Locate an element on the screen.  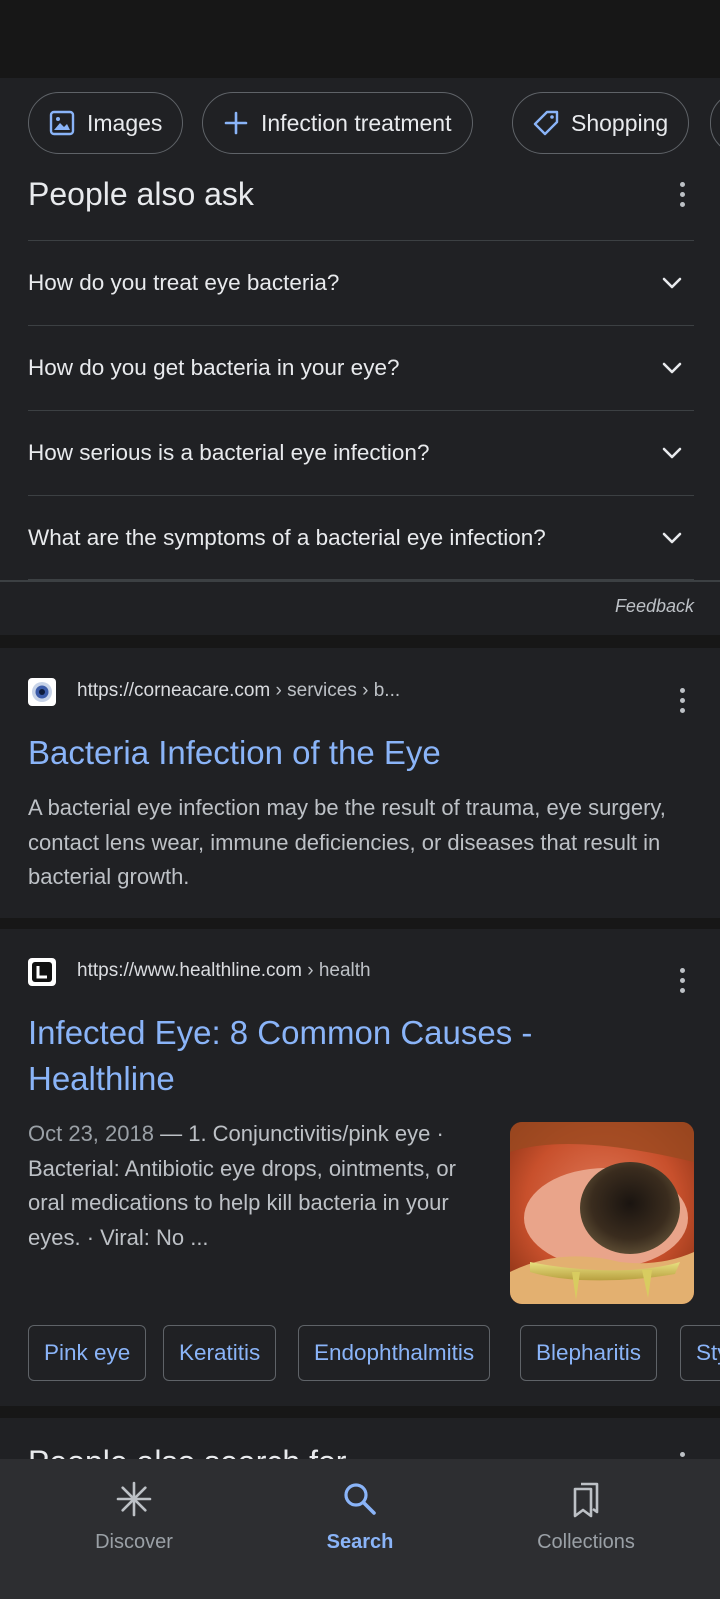
related-tag: Sty is located at coordinates (700, 1353).